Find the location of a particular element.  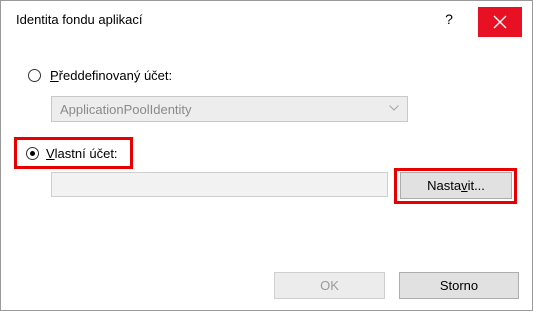

predefined-account-label: Předdefinovaný účet: is located at coordinates (111, 75).